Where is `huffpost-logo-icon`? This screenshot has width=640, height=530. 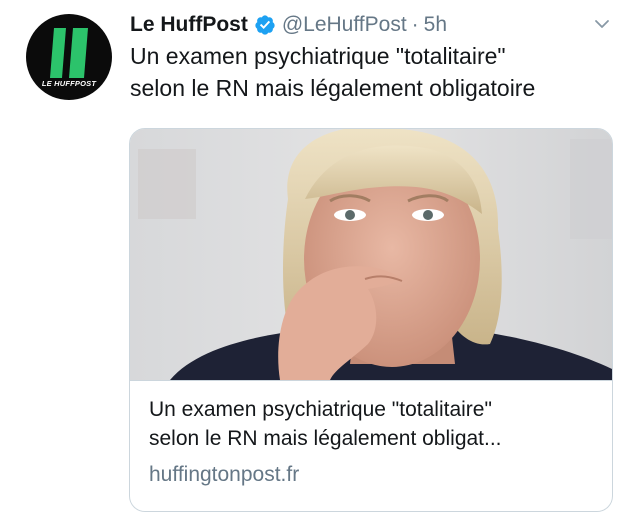 huffpost-logo-icon is located at coordinates (69, 53).